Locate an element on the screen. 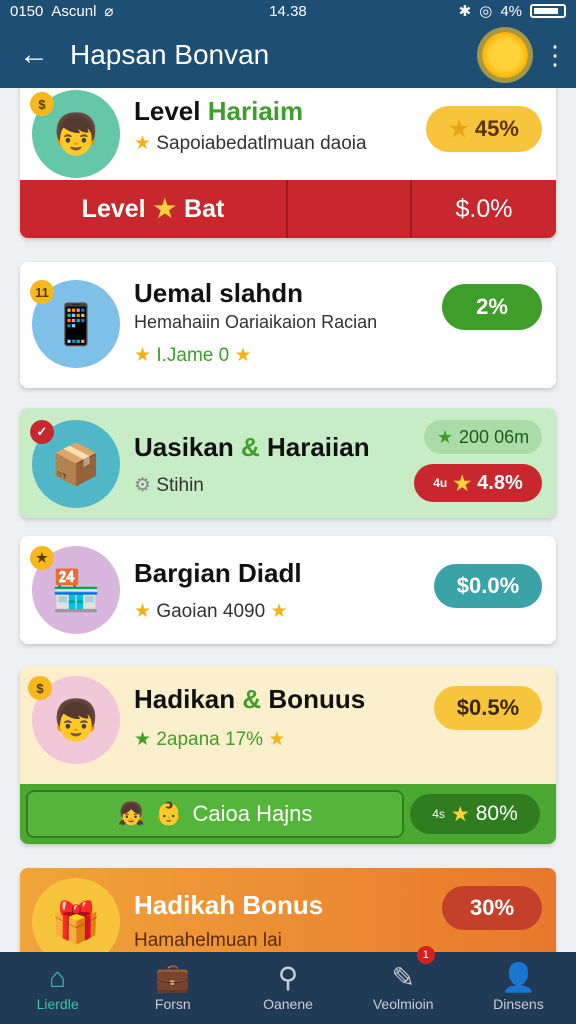  nav-item-profile: 👤 Dinsens is located at coordinates (518, 988).